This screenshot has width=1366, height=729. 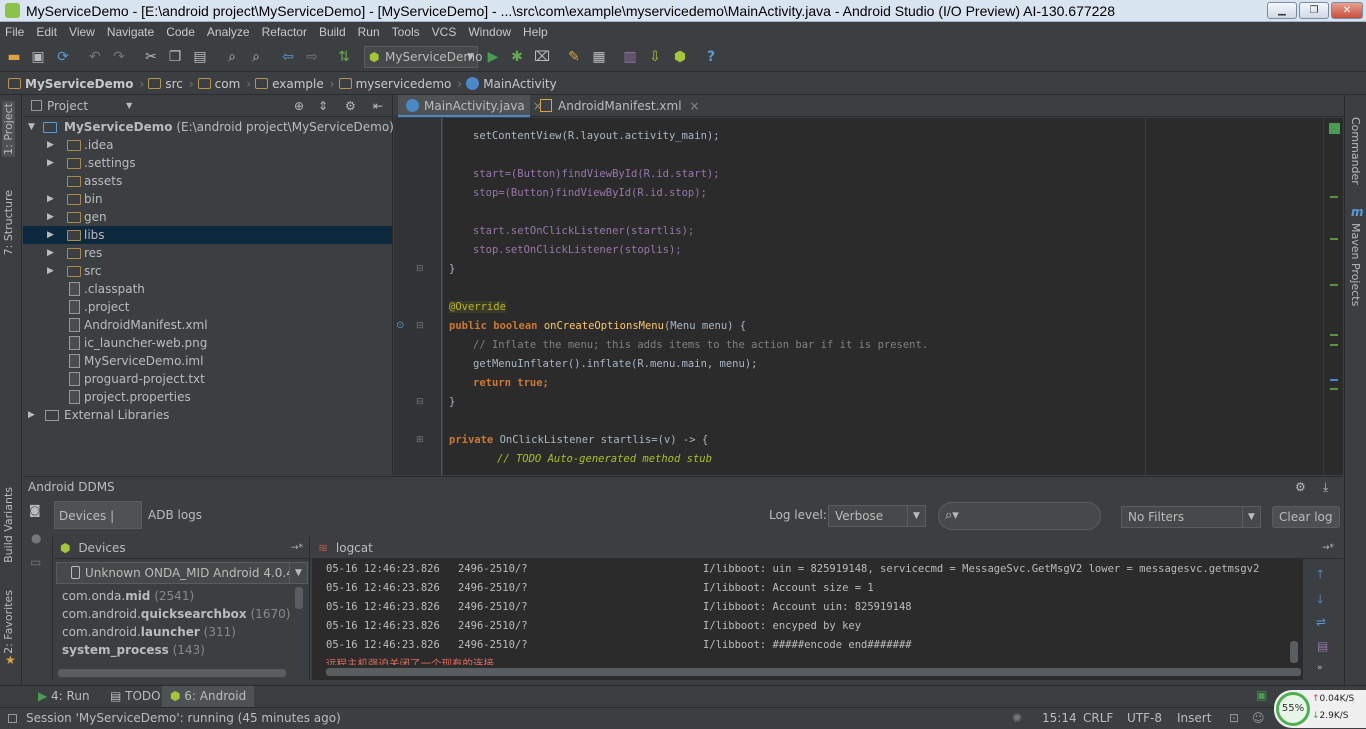 I want to click on menu-analyze: Analyze, so click(x=228, y=32).